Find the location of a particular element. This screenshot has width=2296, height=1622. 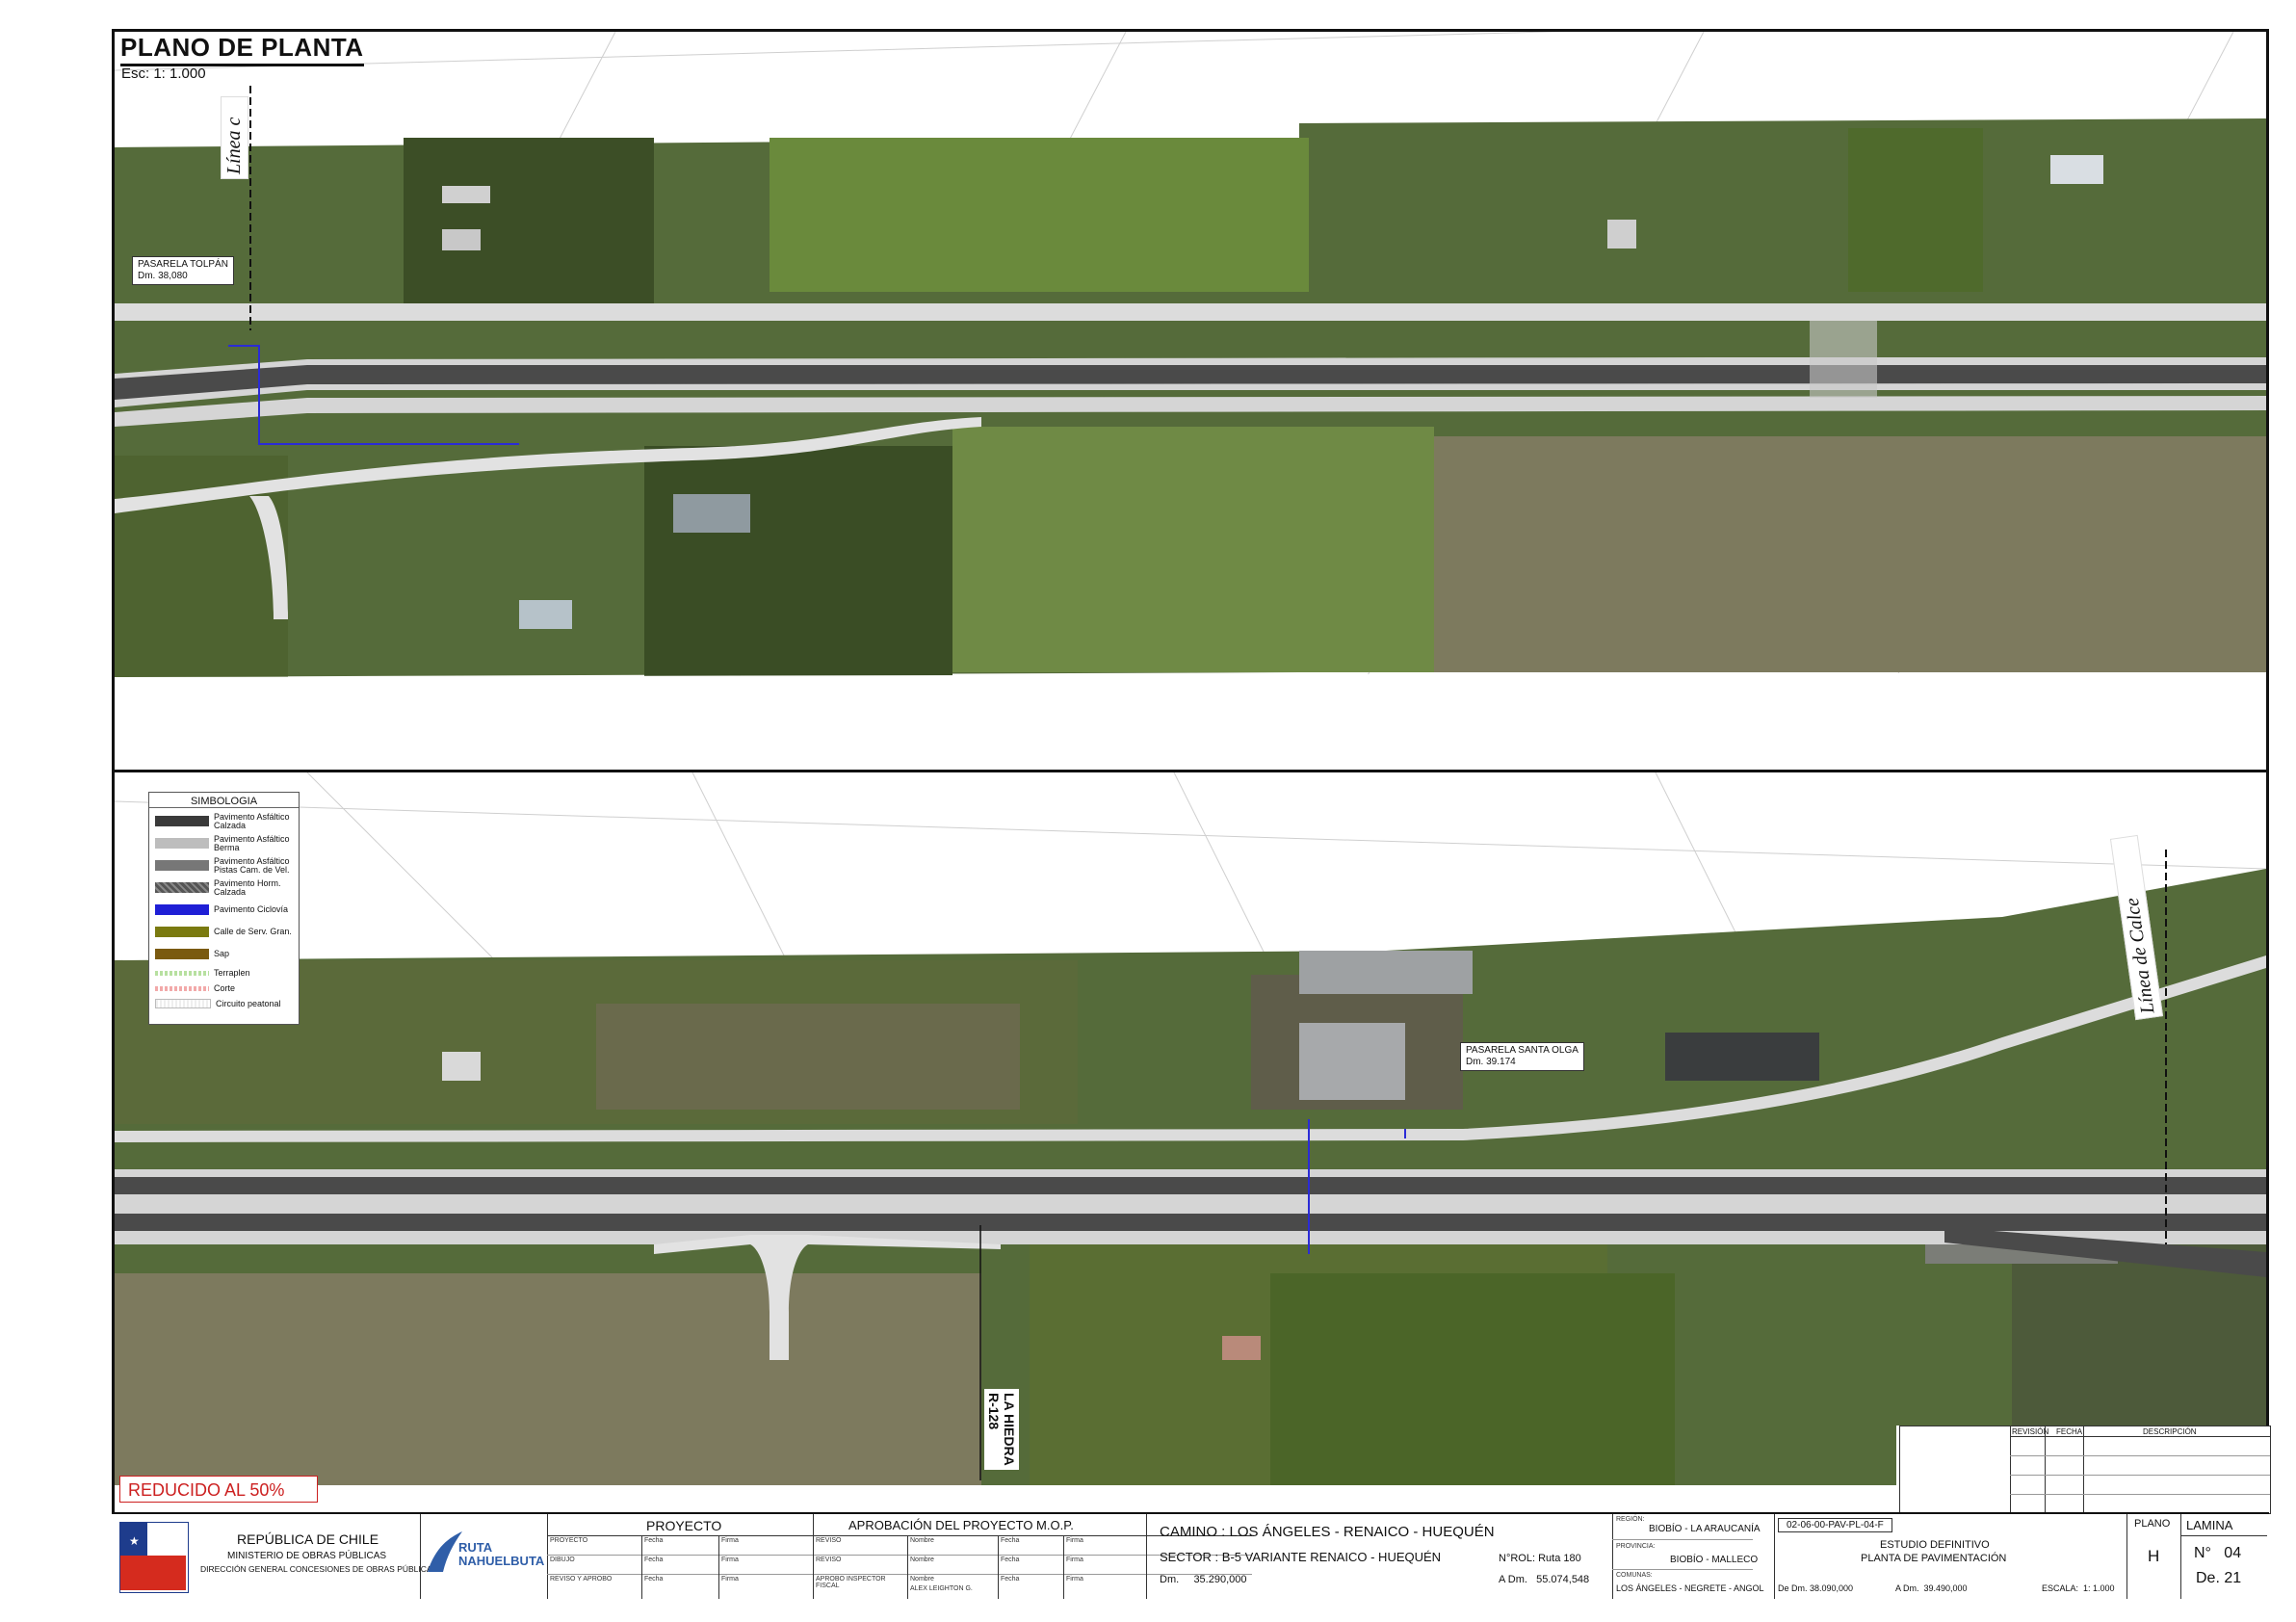

row-reviso-aprobo: REVISO Y APROBO is located at coordinates (581, 1579).